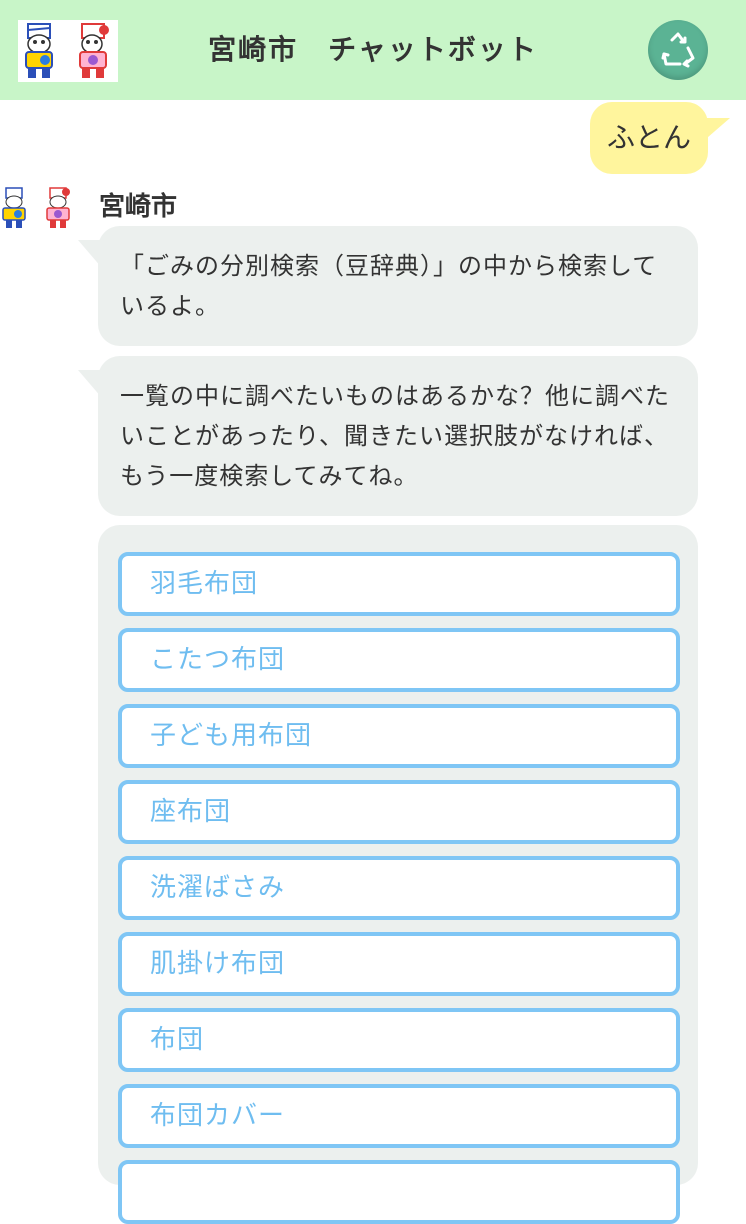  I want to click on recycle-icon, so click(678, 50).